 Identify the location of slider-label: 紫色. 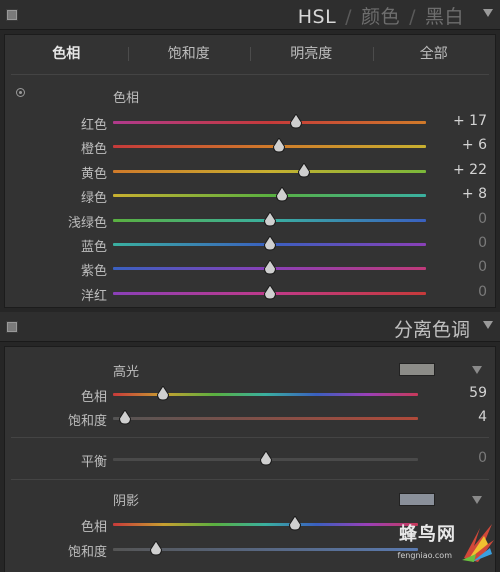
(93, 272).